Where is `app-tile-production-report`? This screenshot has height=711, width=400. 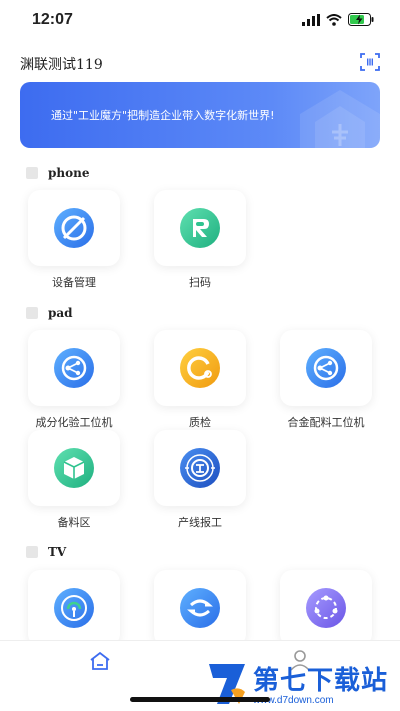 app-tile-production-report is located at coordinates (200, 468).